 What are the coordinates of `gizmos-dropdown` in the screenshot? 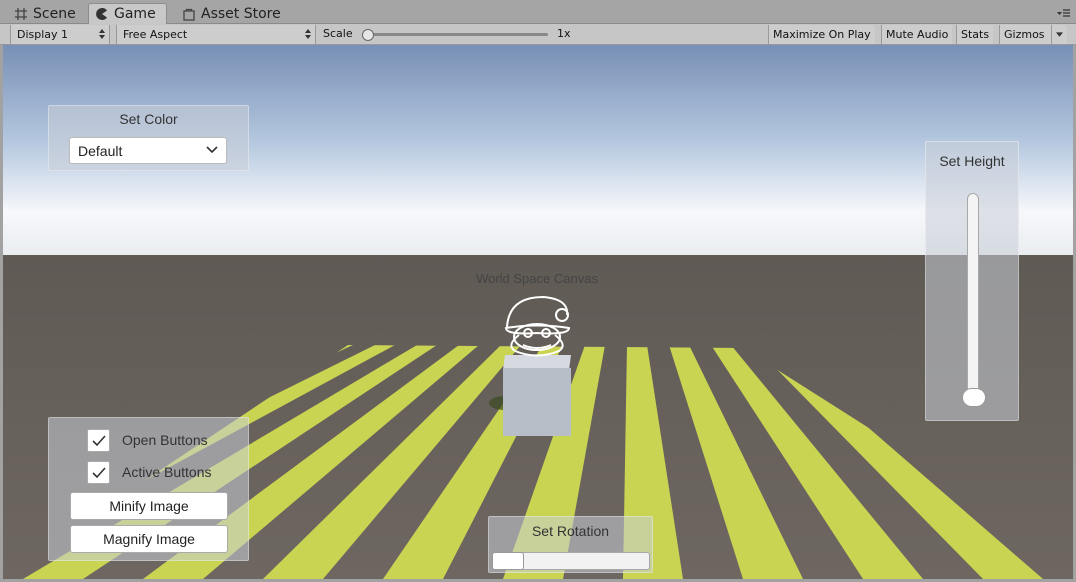 It's located at (1059, 34).